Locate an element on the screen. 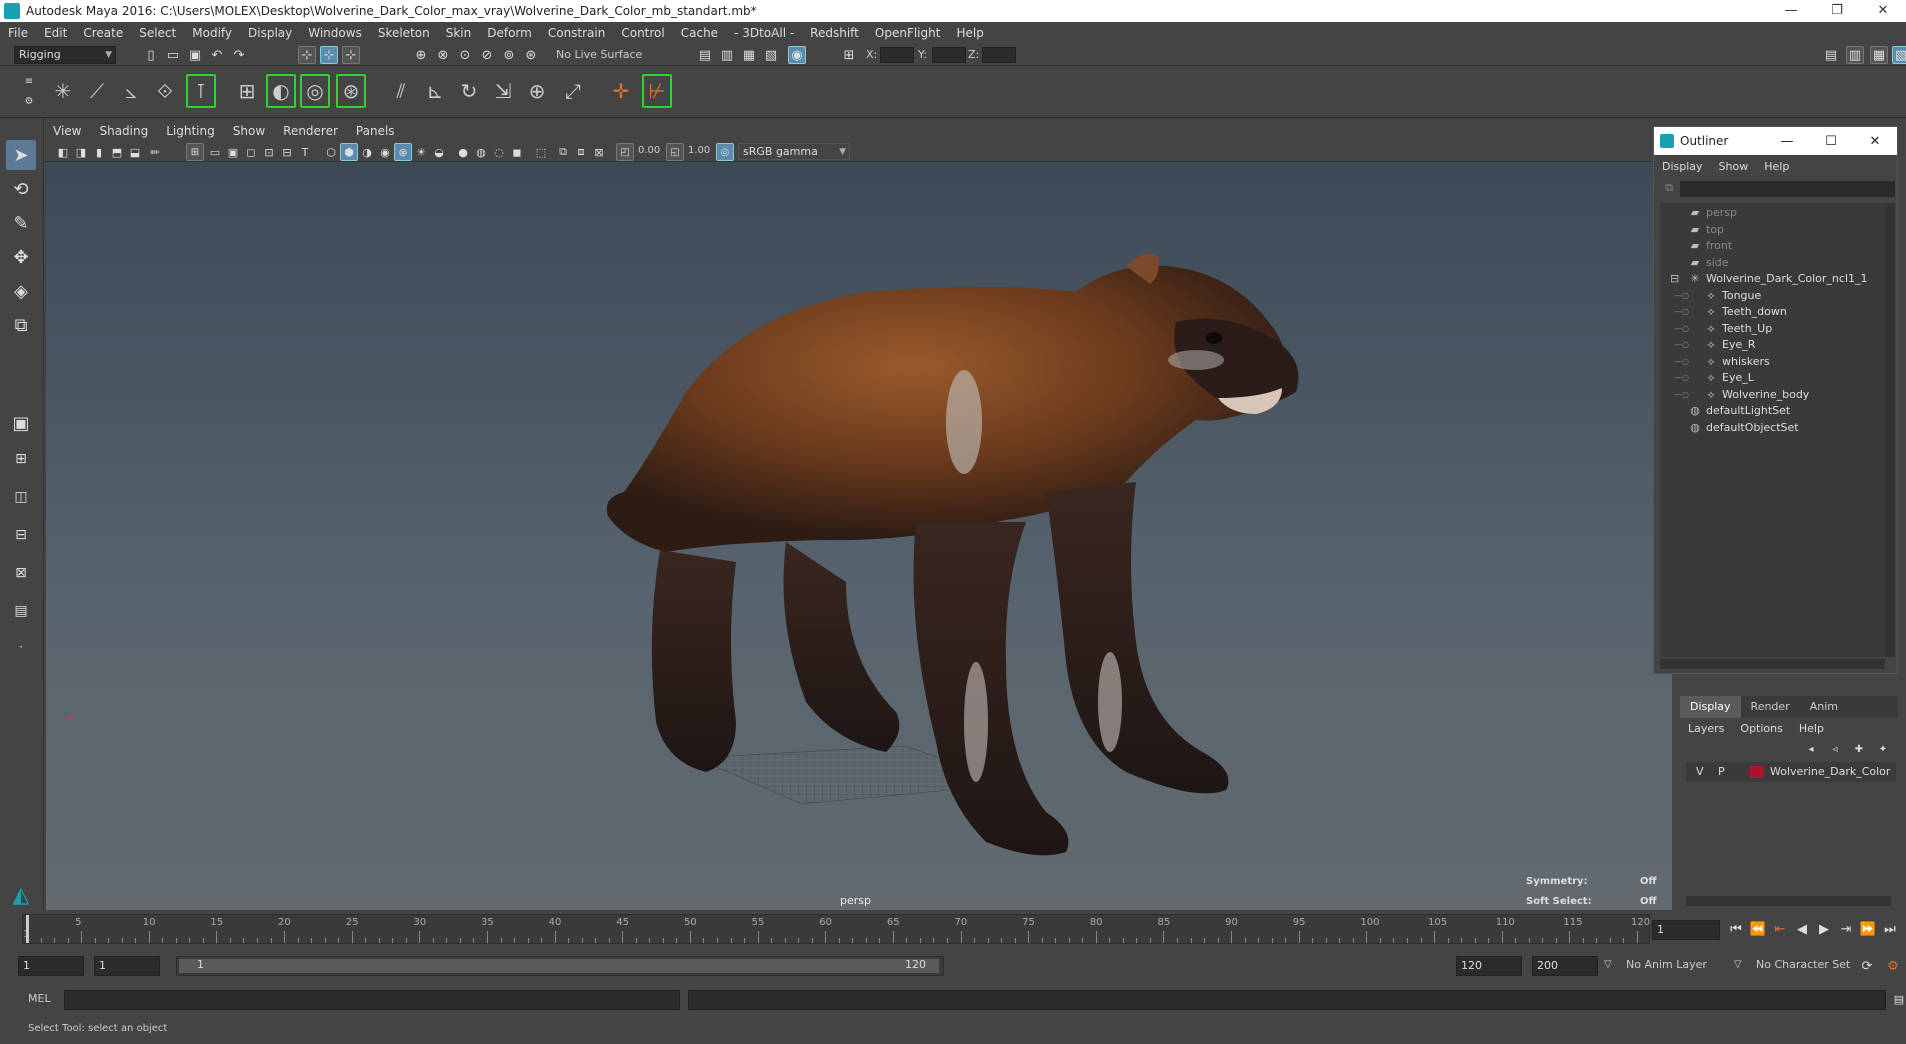  range-slider-track: 1 120 is located at coordinates (560, 966).